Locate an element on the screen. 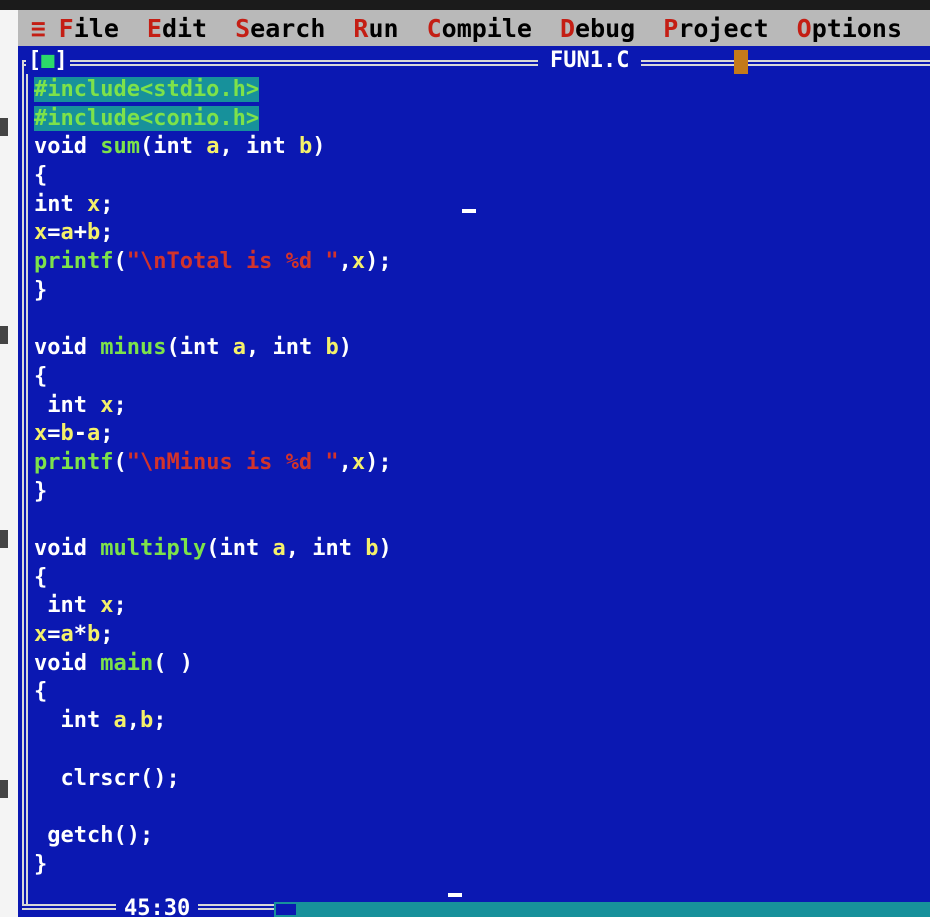  menu-run-label: un is located at coordinates (383, 28).